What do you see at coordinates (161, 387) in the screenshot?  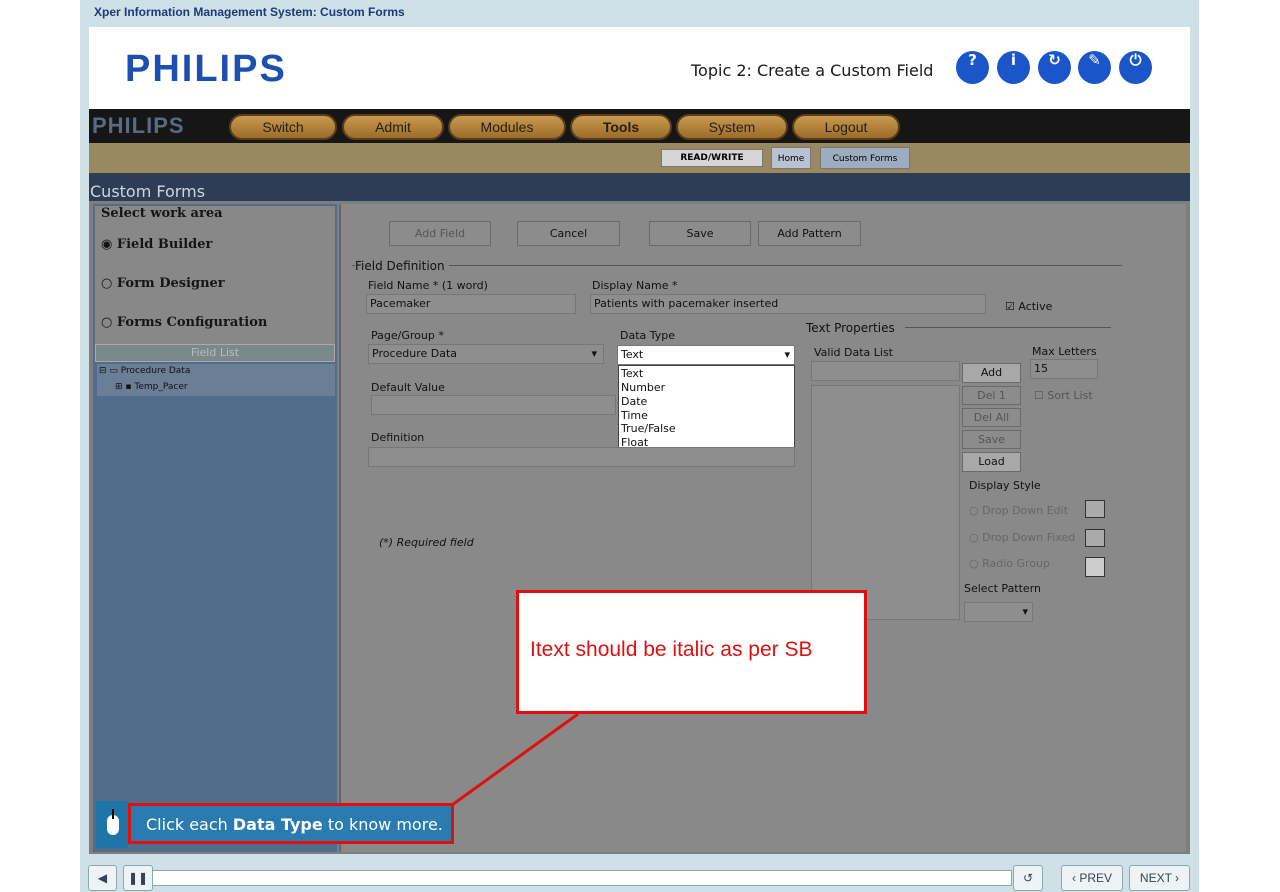 I see `tree-label: Temp_Pacer` at bounding box center [161, 387].